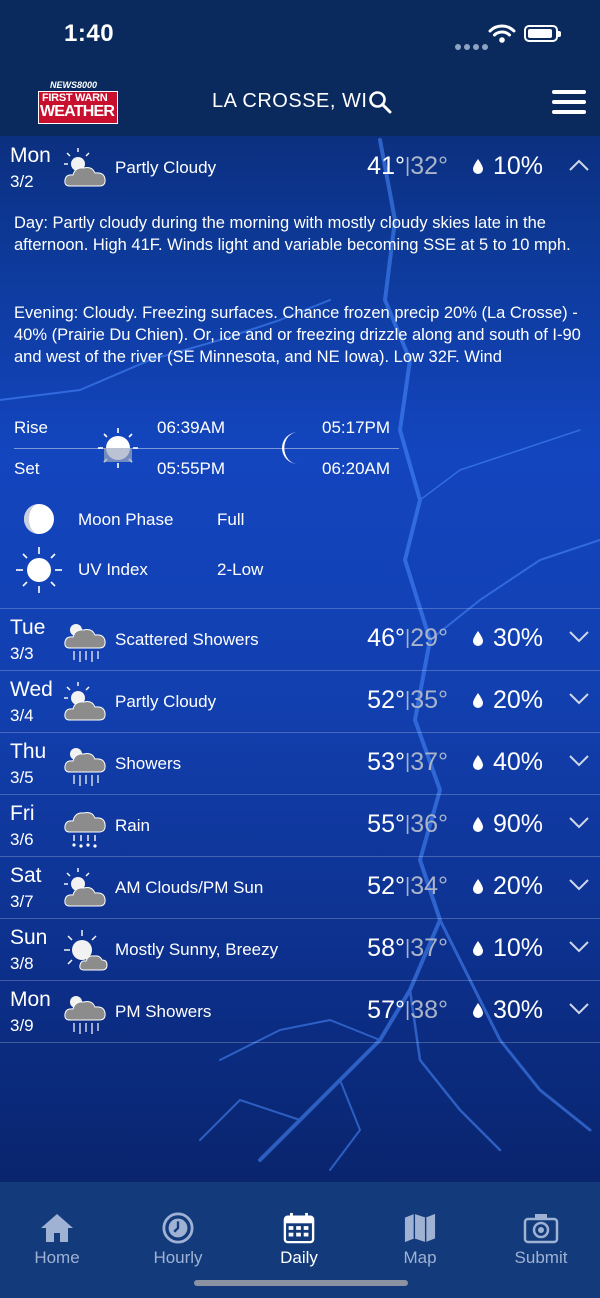  Describe the element at coordinates (518, 1010) in the screenshot. I see `precip-chance: 30%` at that location.